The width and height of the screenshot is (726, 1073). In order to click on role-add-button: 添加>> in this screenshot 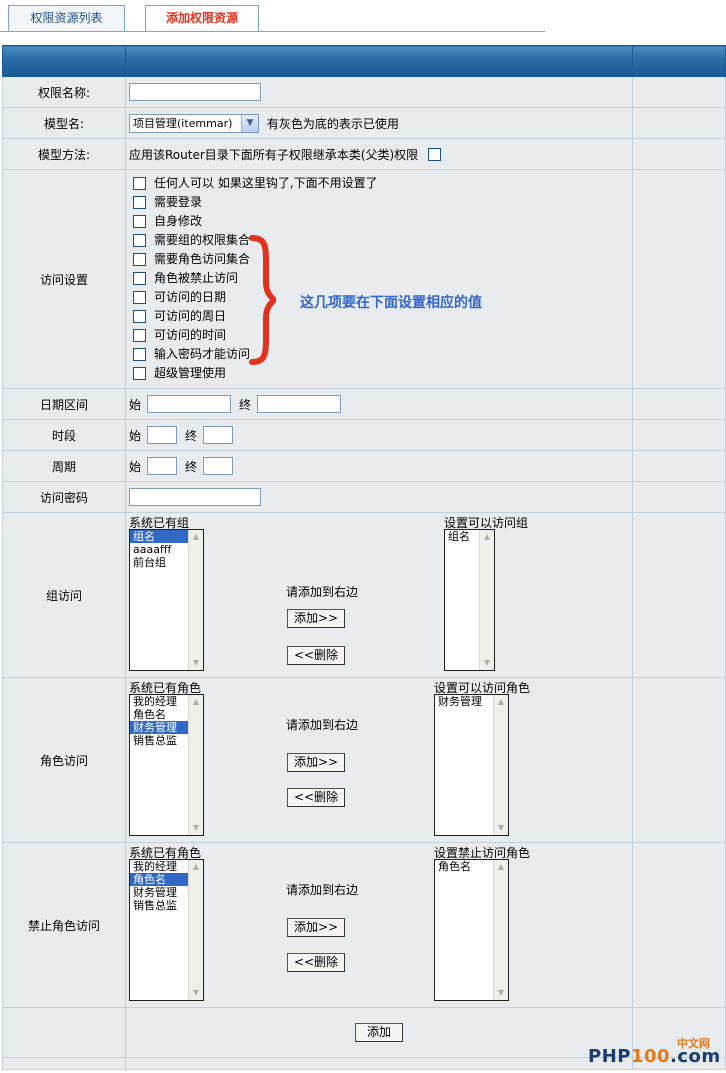, I will do `click(316, 762)`.